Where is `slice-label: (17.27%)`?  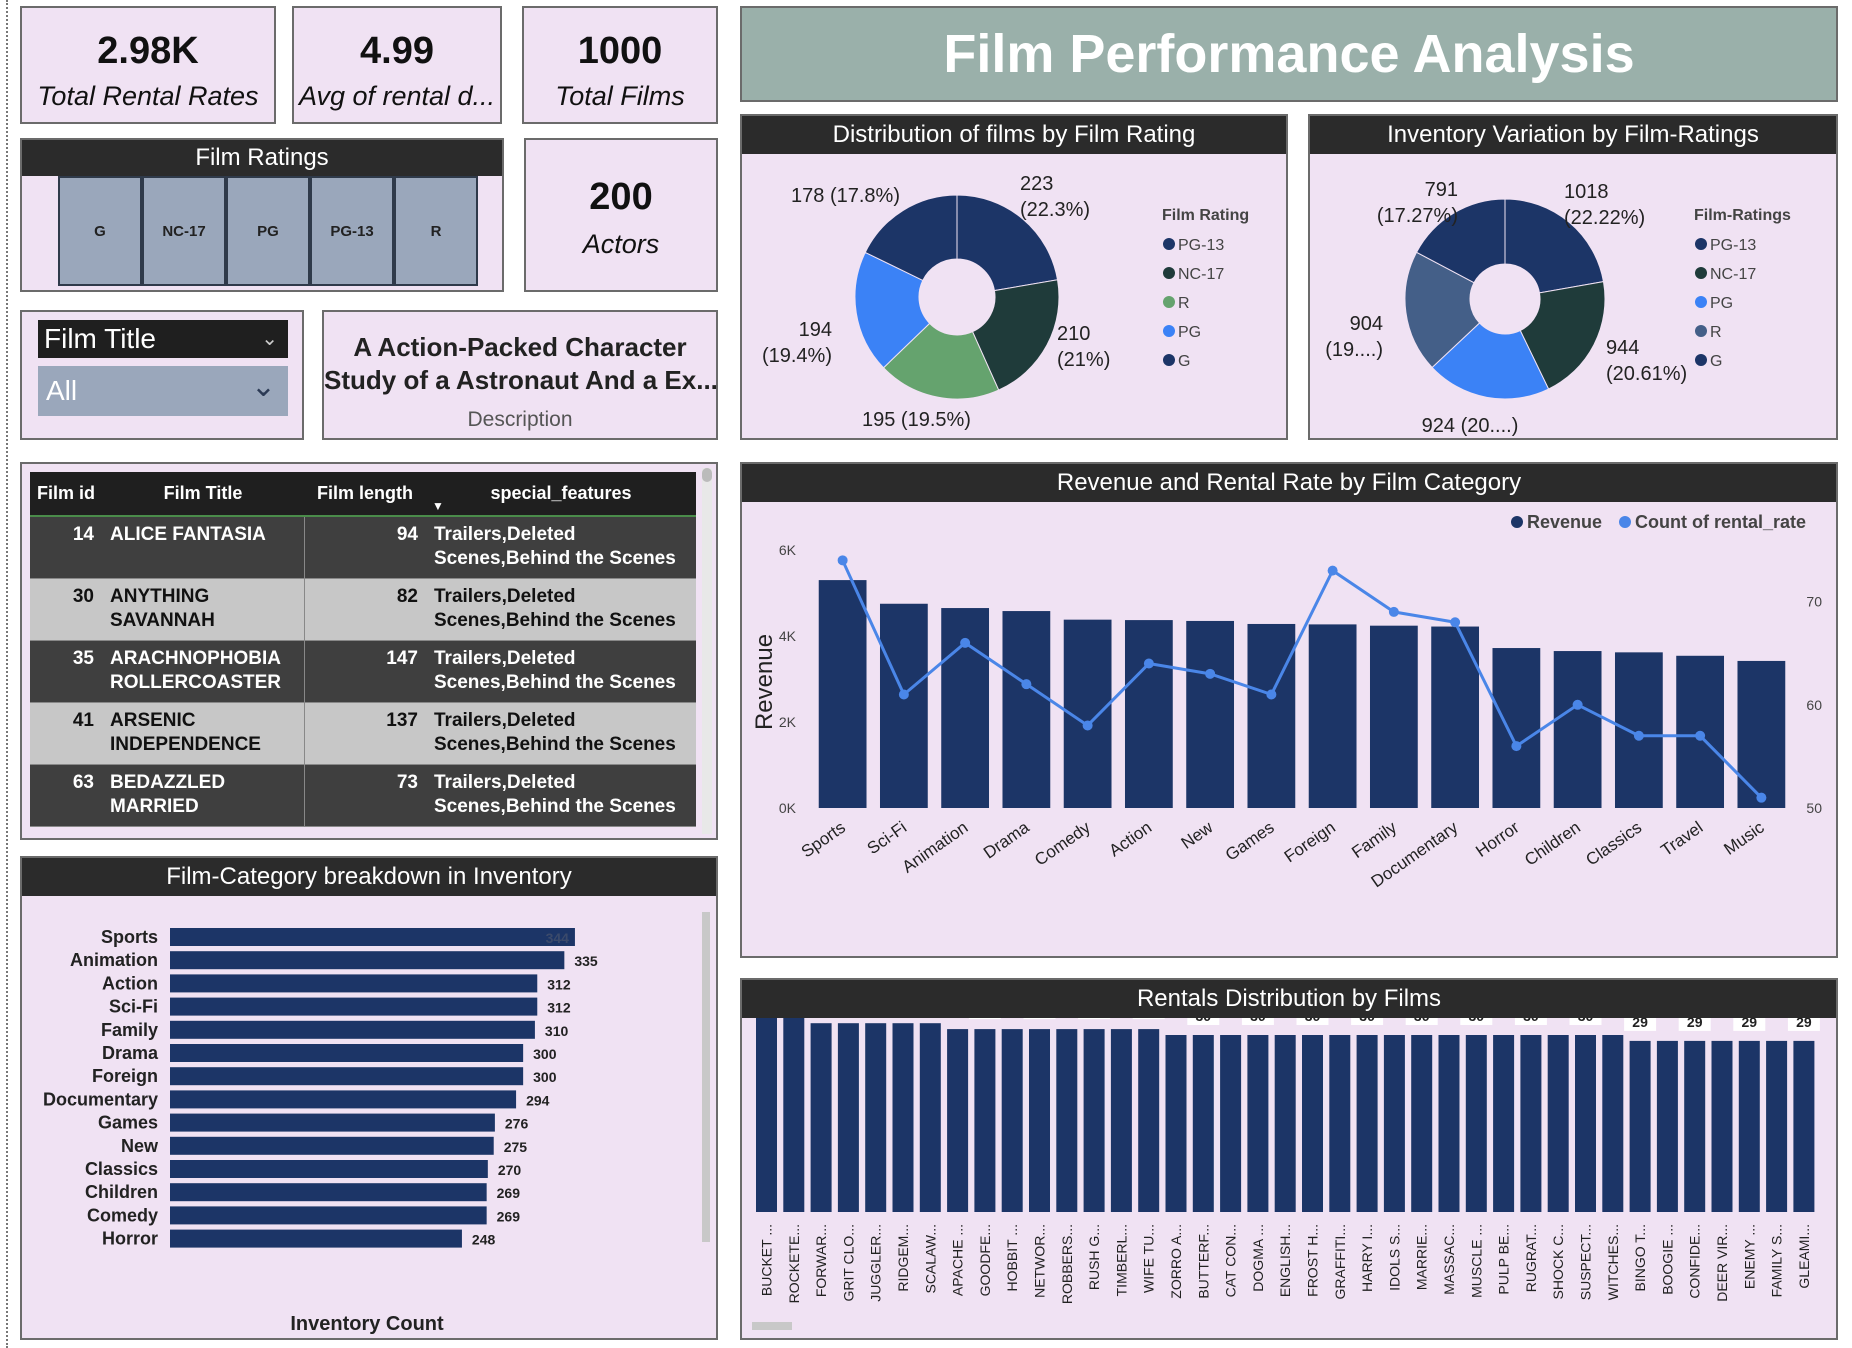 slice-label: (17.27%) is located at coordinates (1417, 216).